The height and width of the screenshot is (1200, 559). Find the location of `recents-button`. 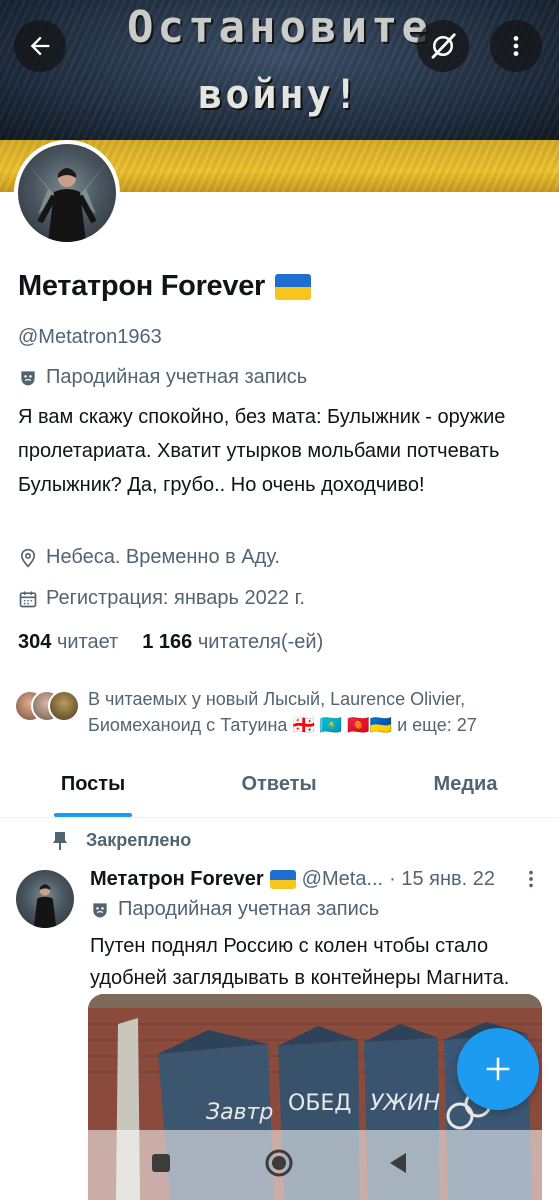

recents-button is located at coordinates (161, 1165).